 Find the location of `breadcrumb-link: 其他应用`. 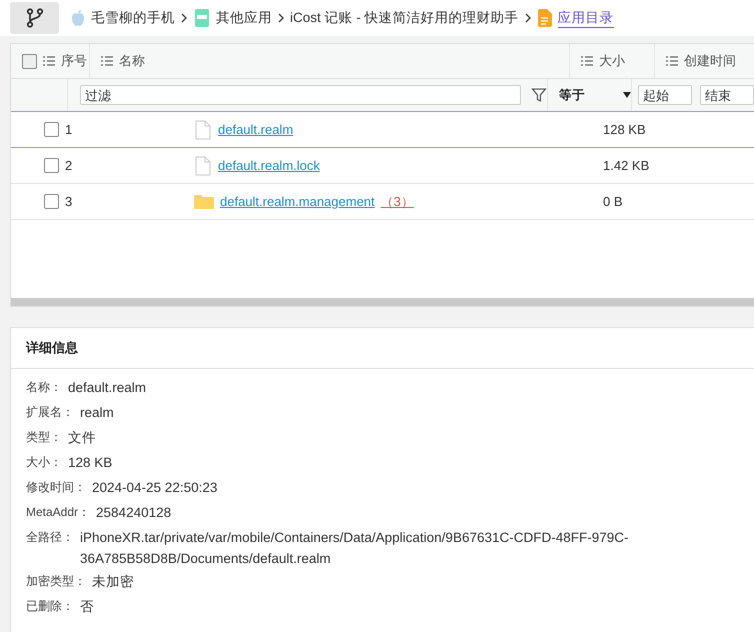

breadcrumb-link: 其他应用 is located at coordinates (244, 18).